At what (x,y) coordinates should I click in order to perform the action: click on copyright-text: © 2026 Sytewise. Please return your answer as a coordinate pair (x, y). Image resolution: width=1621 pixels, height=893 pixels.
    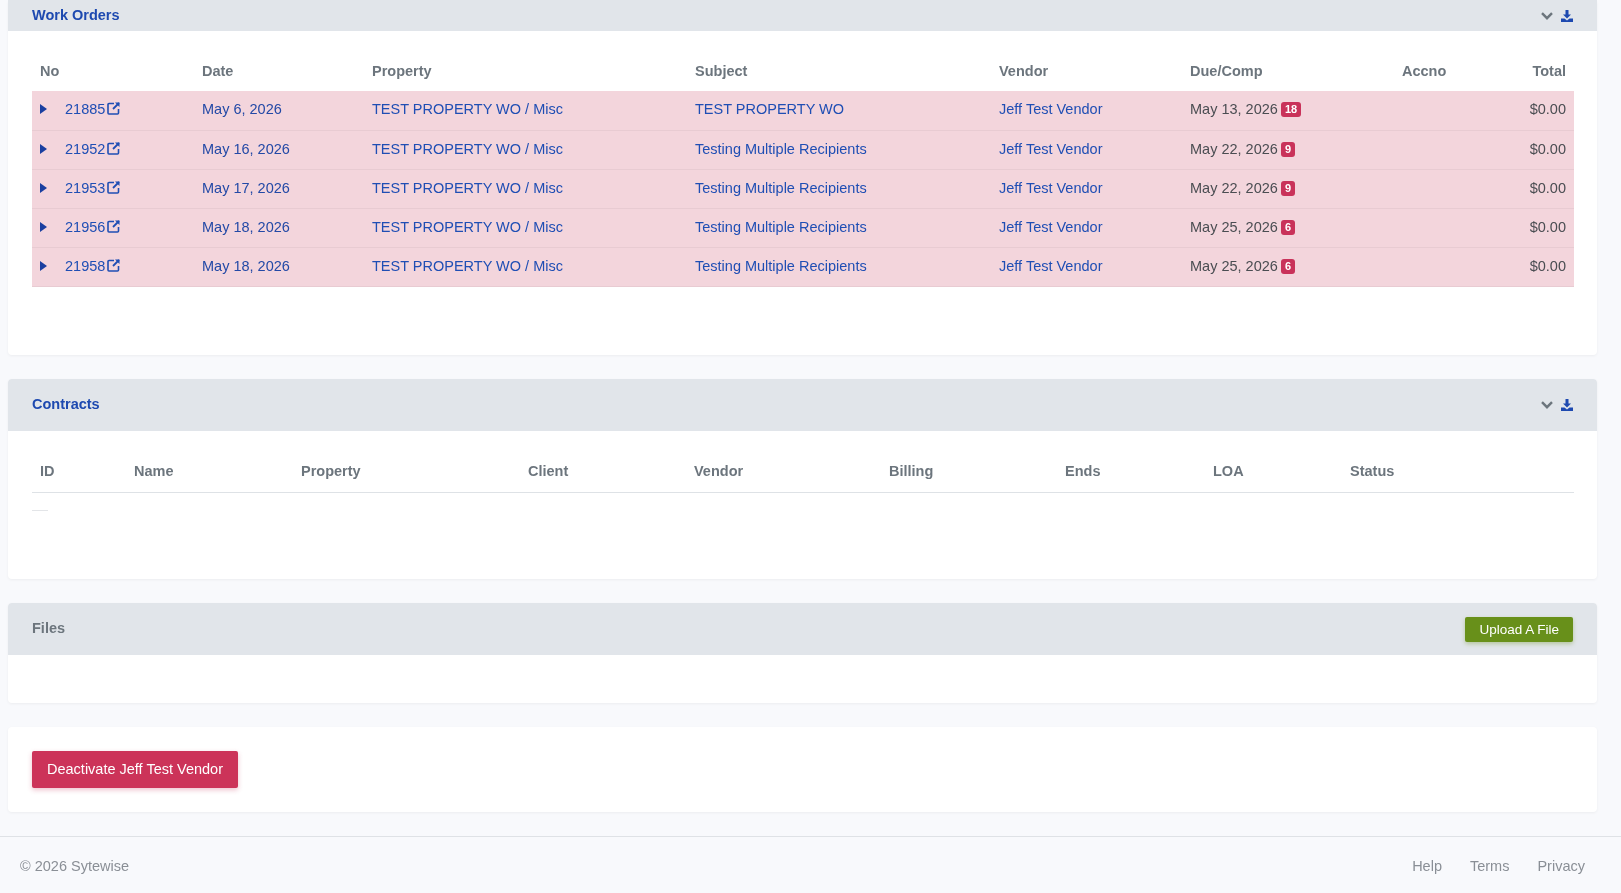
    Looking at the image, I should click on (75, 866).